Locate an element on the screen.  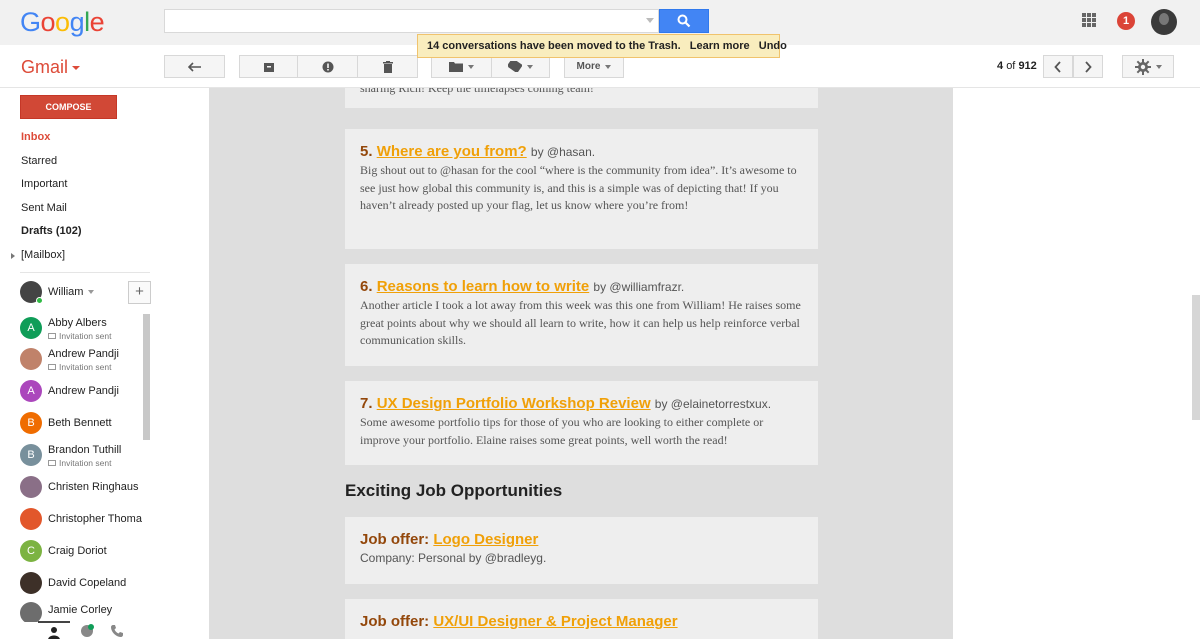
label-icon is located at coordinates (515, 66).